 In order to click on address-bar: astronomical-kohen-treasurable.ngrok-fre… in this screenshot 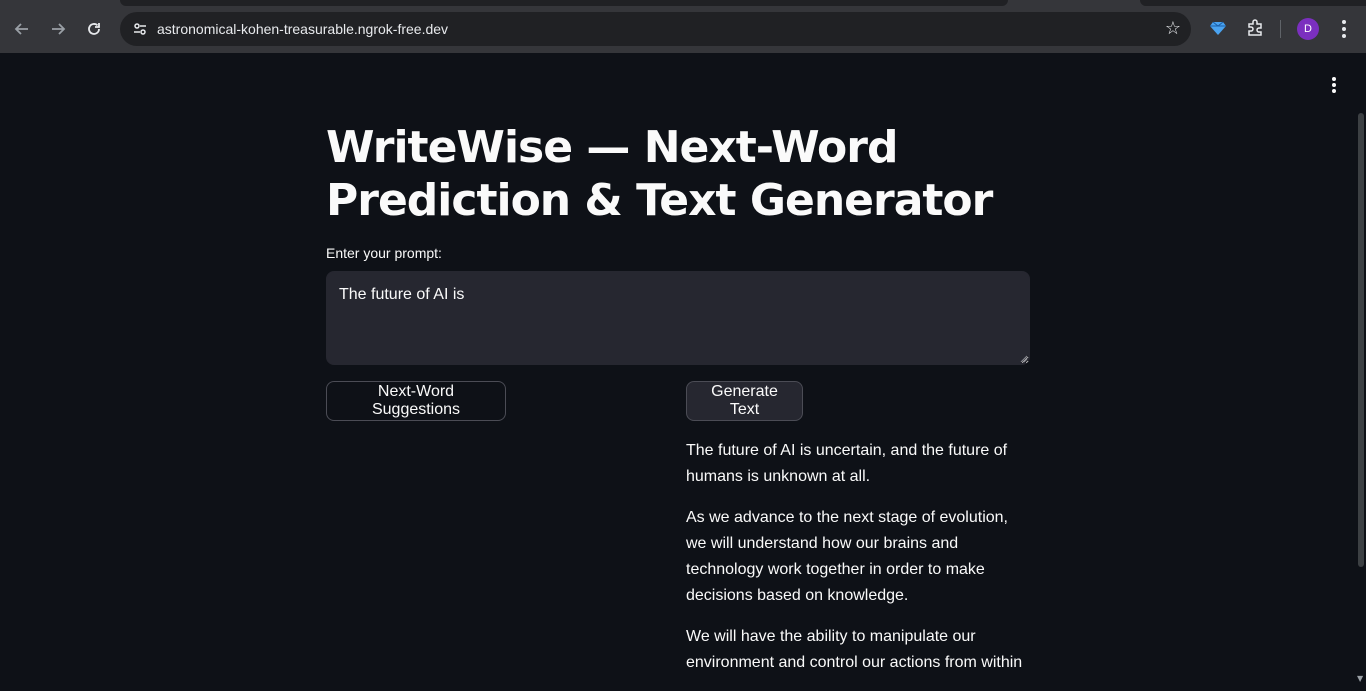, I will do `click(655, 29)`.